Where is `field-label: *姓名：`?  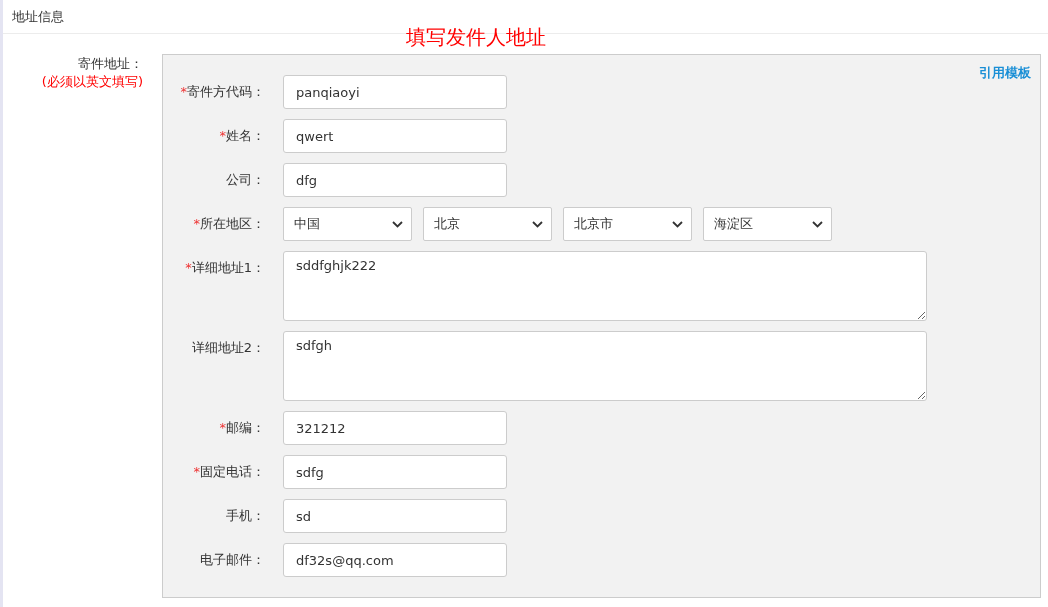 field-label: *姓名： is located at coordinates (241, 136).